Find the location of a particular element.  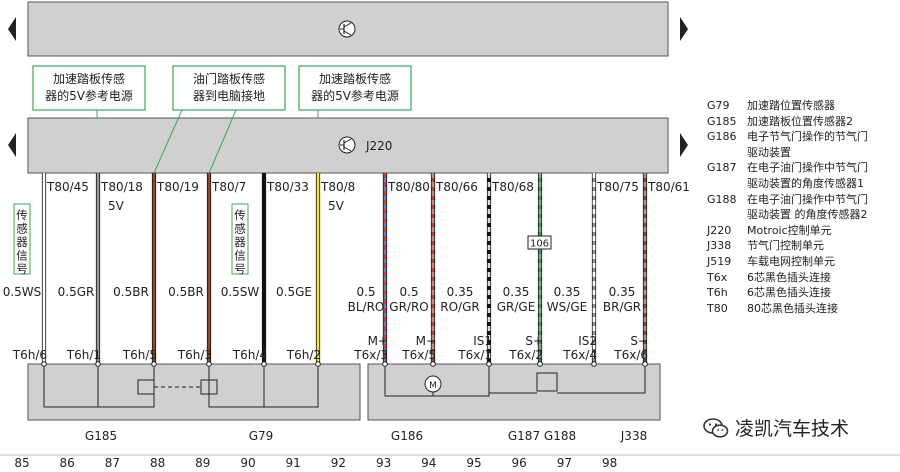

legend-row: G187 在电子油门操作中节气门 驱动装置的角度传感器1 is located at coordinates (803, 175).